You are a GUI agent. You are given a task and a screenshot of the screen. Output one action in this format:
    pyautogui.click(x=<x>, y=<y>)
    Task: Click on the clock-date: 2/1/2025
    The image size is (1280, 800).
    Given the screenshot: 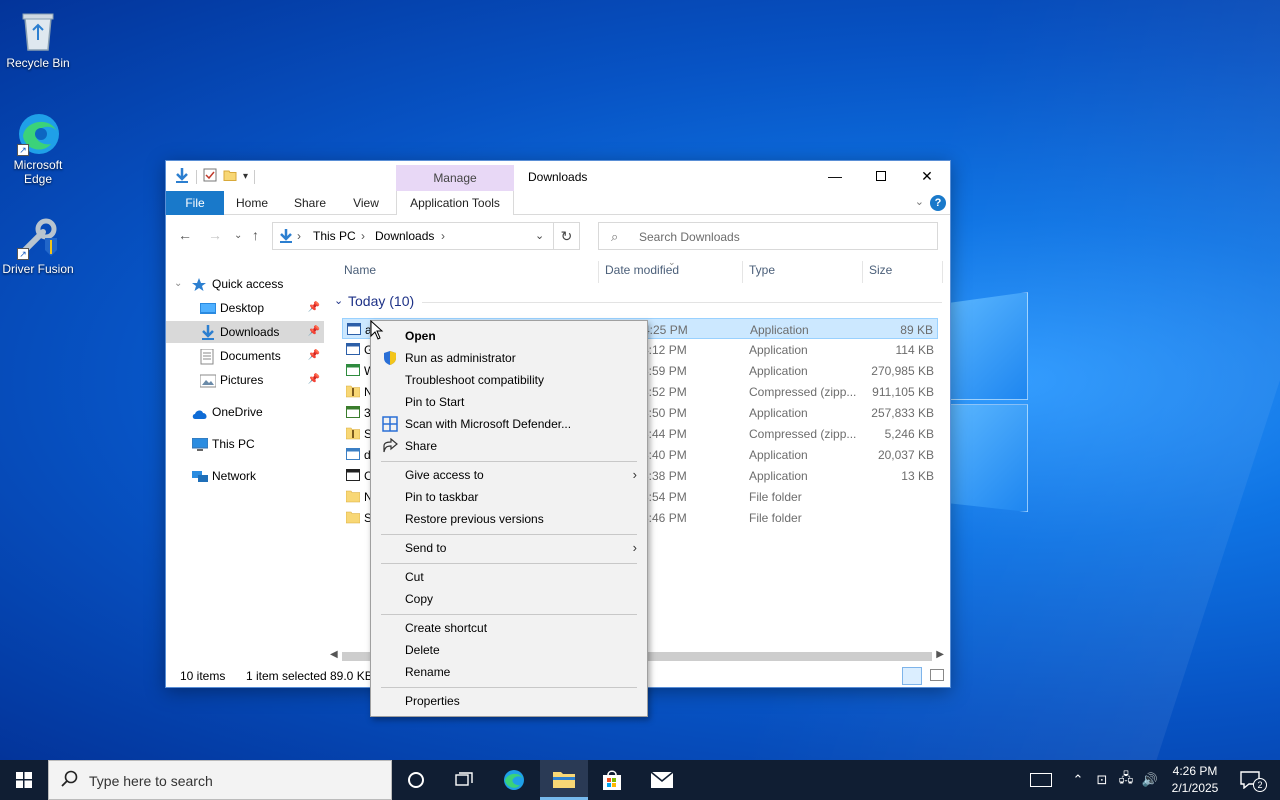 What is the action you would take?
    pyautogui.click(x=1195, y=788)
    